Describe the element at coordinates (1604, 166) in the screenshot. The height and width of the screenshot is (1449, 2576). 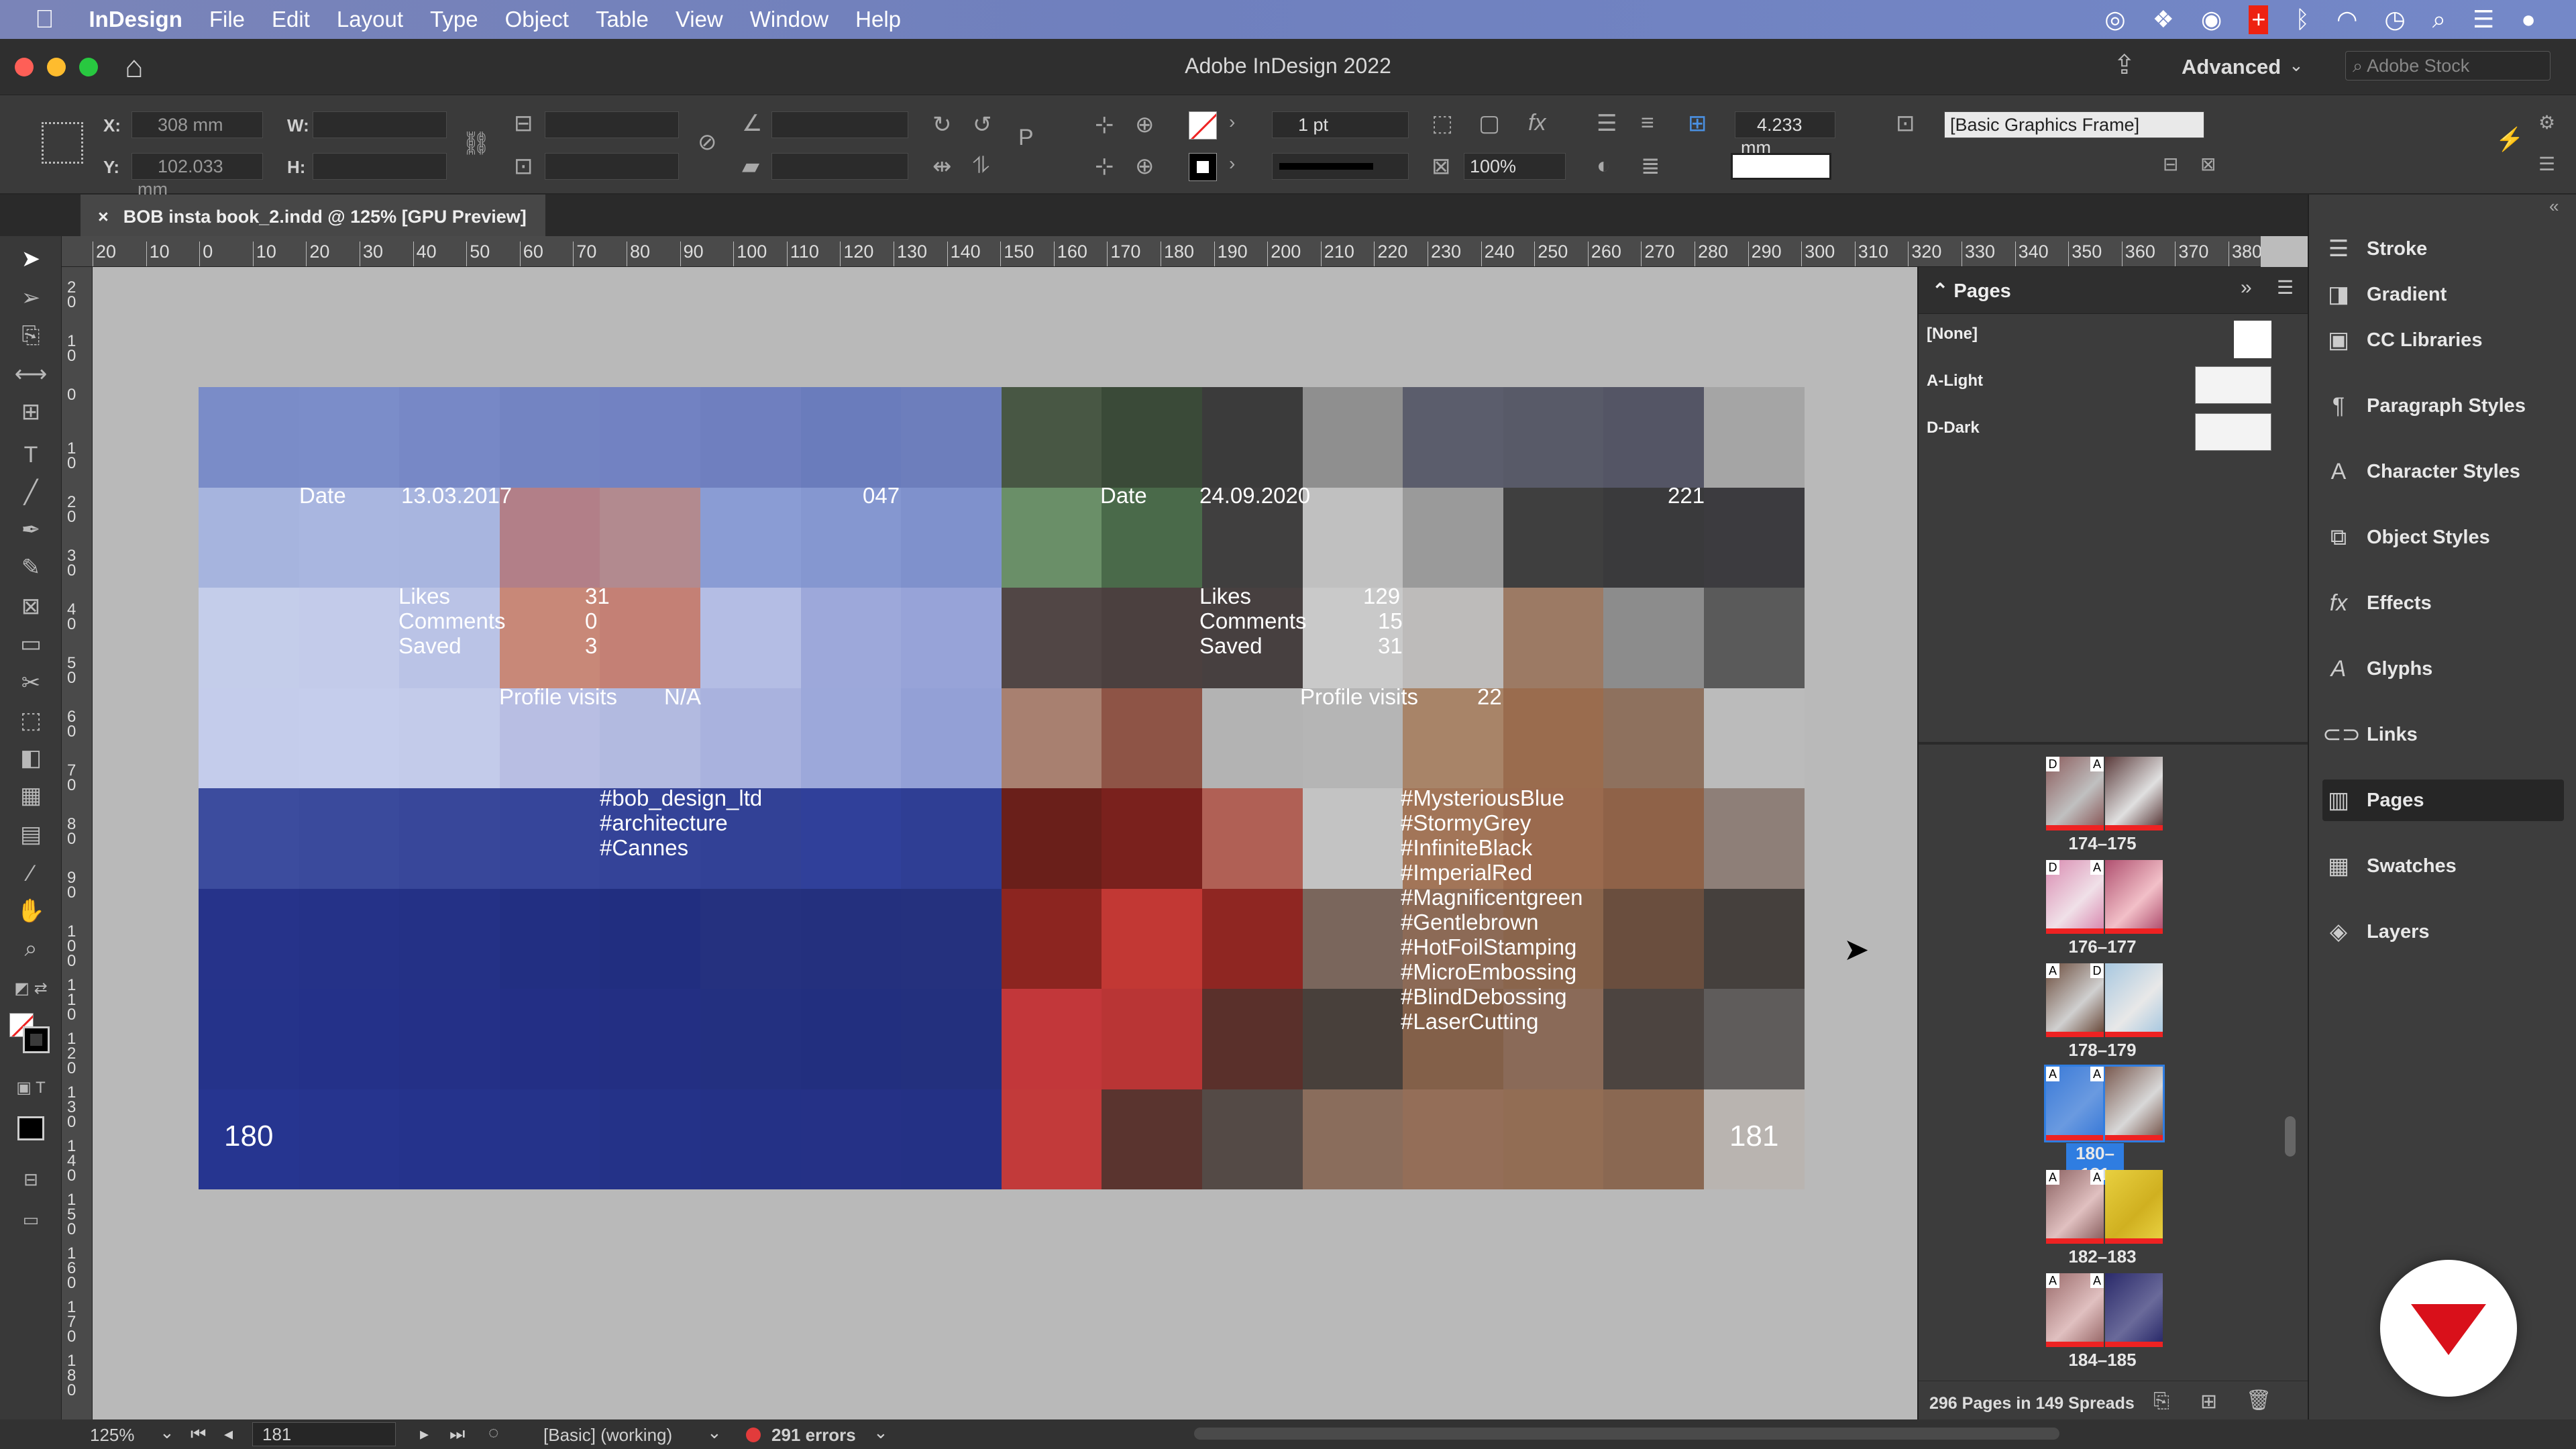
I see `drop-shadow-icon: ◐` at that location.